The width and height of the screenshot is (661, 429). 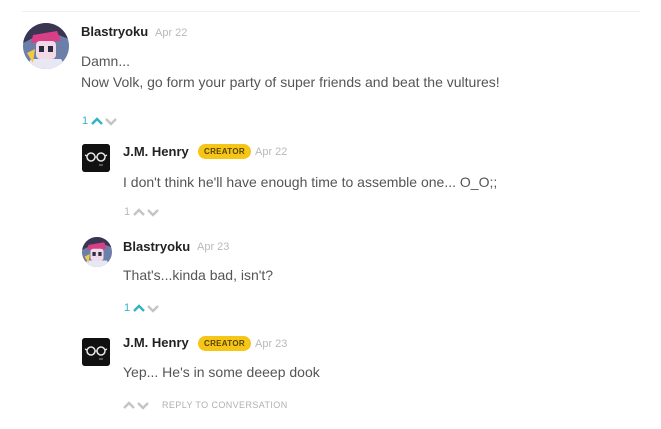 What do you see at coordinates (221, 372) in the screenshot?
I see `comment-body-line-1: Yep... He's in some deeep dook` at bounding box center [221, 372].